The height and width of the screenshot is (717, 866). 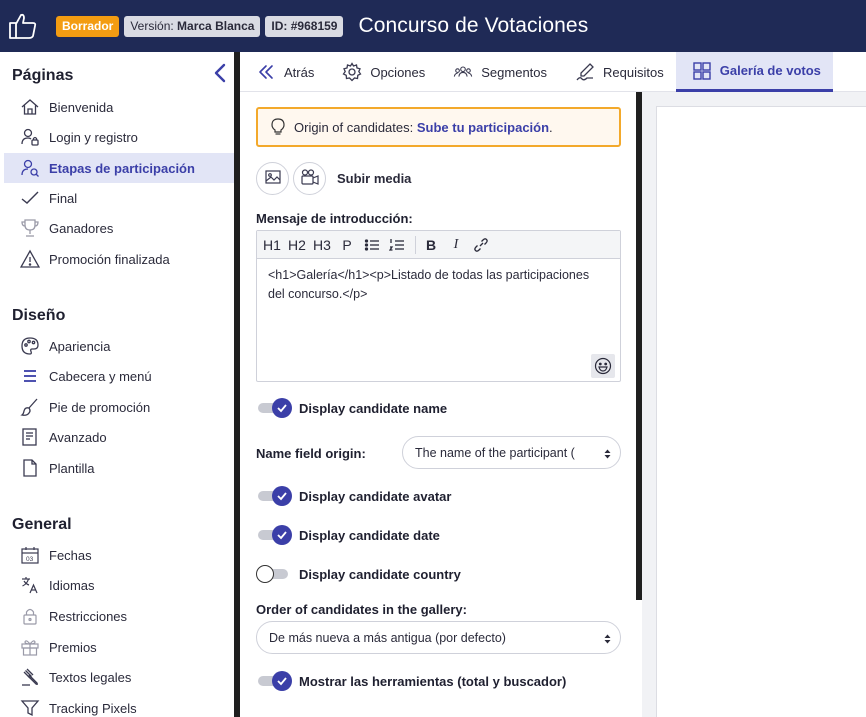 I want to click on double-chevron-left-icon, so click(x=266, y=72).